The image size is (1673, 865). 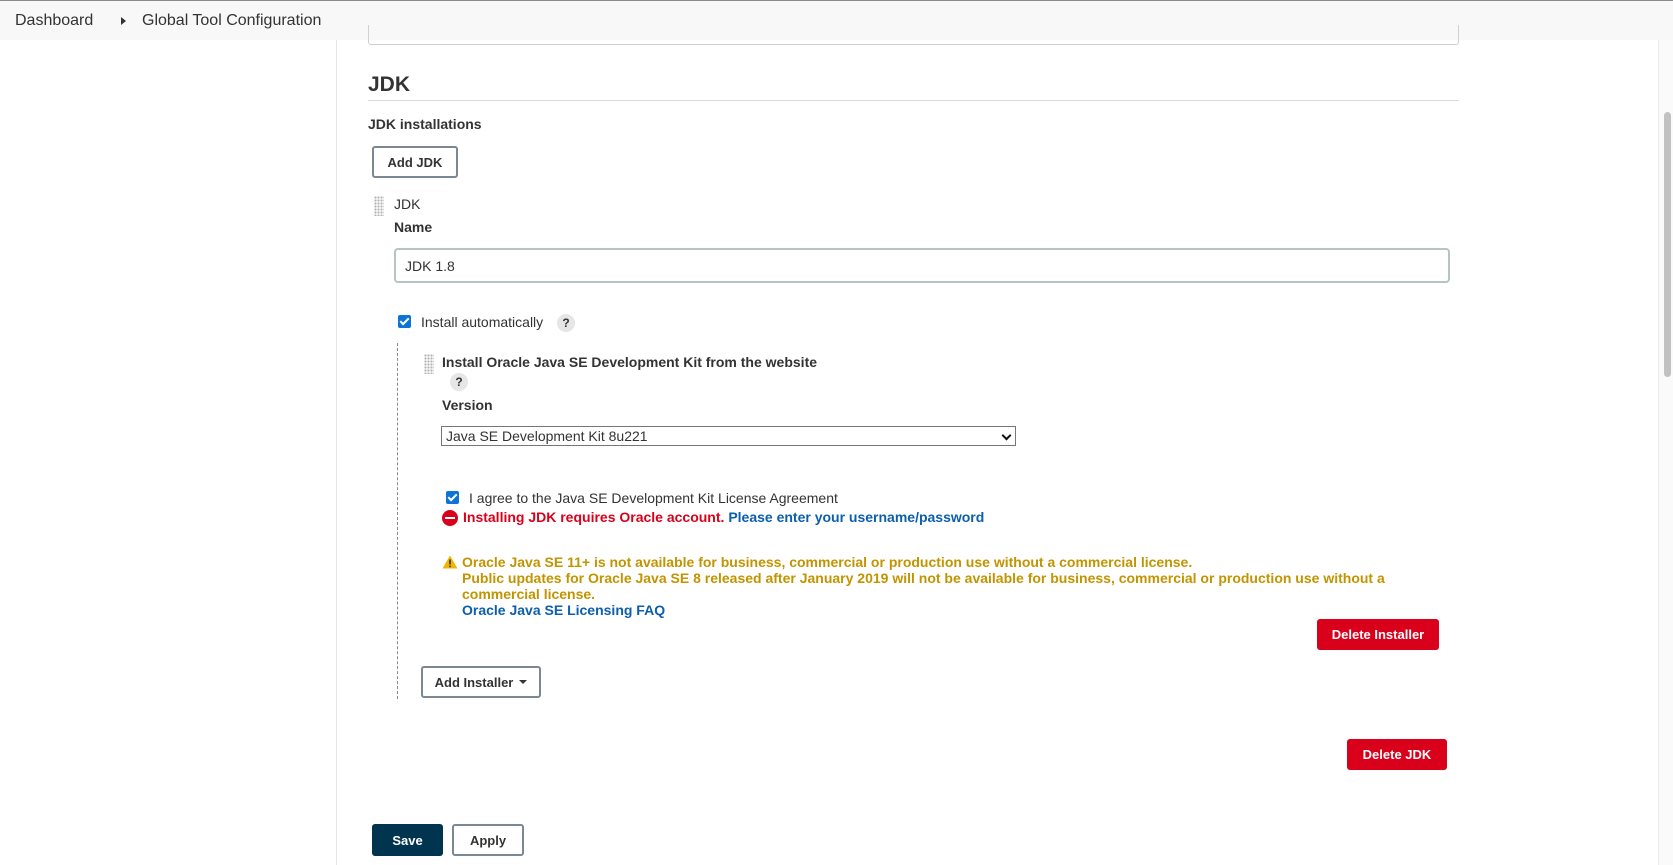 What do you see at coordinates (123, 21) in the screenshot?
I see `chevron-right-icon` at bounding box center [123, 21].